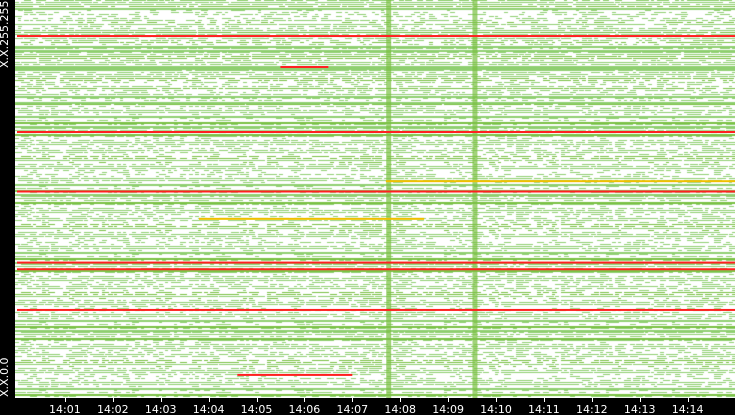 The height and width of the screenshot is (415, 735). What do you see at coordinates (639, 409) in the screenshot?
I see `x-tick-label: 14:13` at bounding box center [639, 409].